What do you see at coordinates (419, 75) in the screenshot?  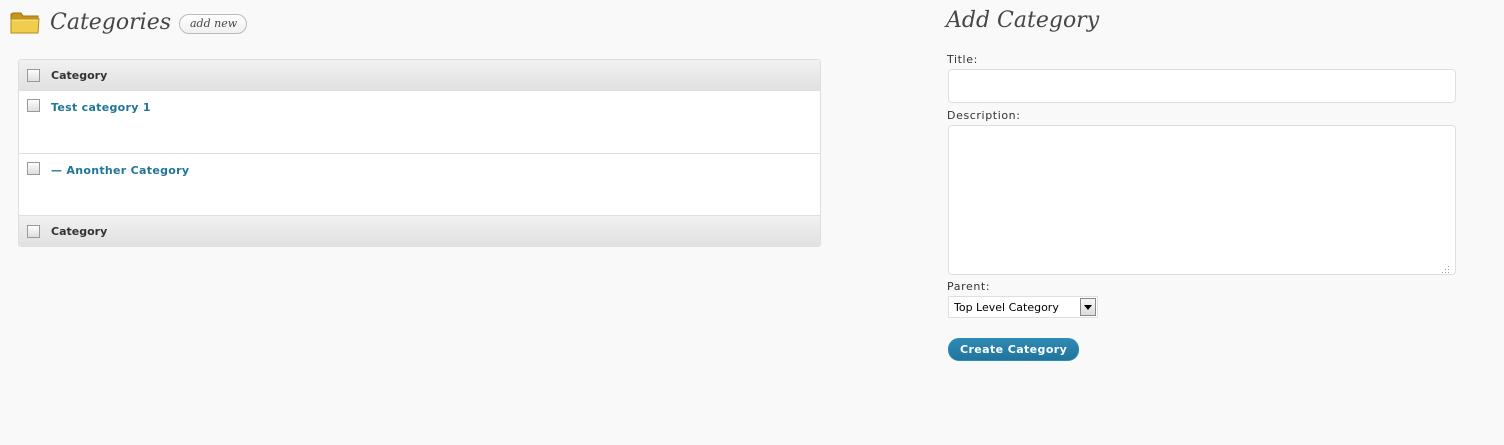 I see `table-header: Category` at bounding box center [419, 75].